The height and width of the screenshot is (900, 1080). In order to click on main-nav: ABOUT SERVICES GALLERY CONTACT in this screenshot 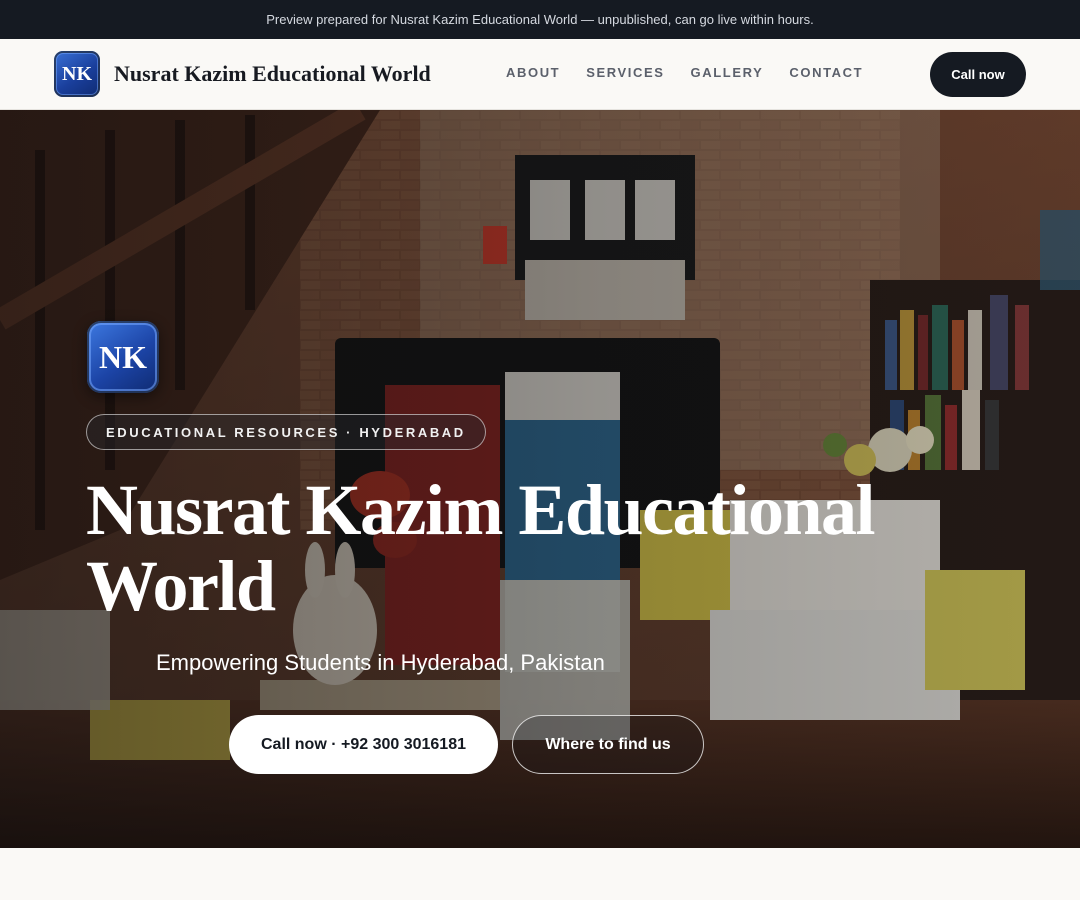, I will do `click(697, 72)`.